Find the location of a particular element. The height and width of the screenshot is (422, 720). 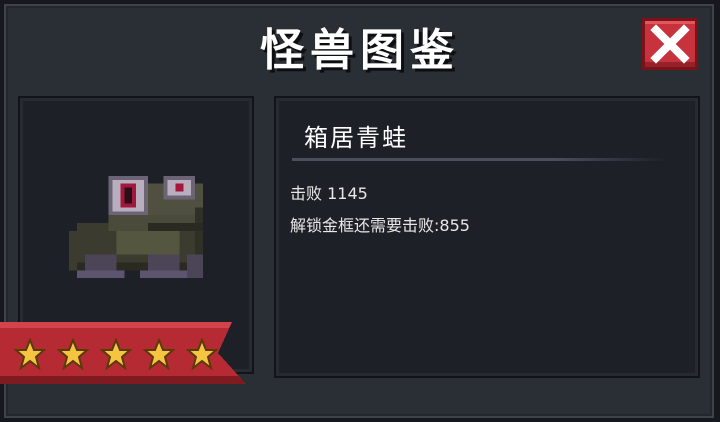

star-rating is located at coordinates (116, 354).